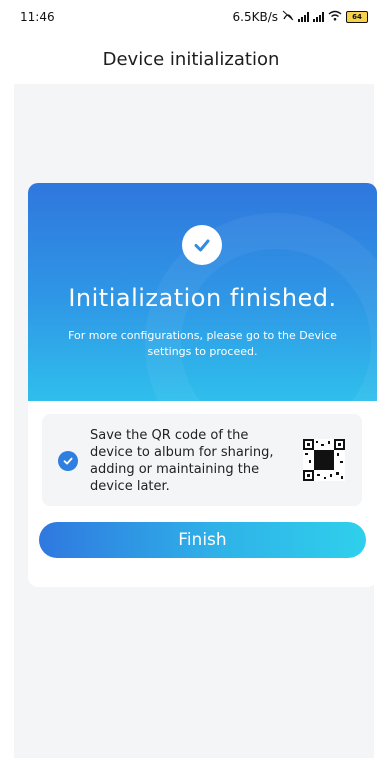 The height and width of the screenshot is (758, 382). Describe the element at coordinates (335, 17) in the screenshot. I see `wifi-icon` at that location.